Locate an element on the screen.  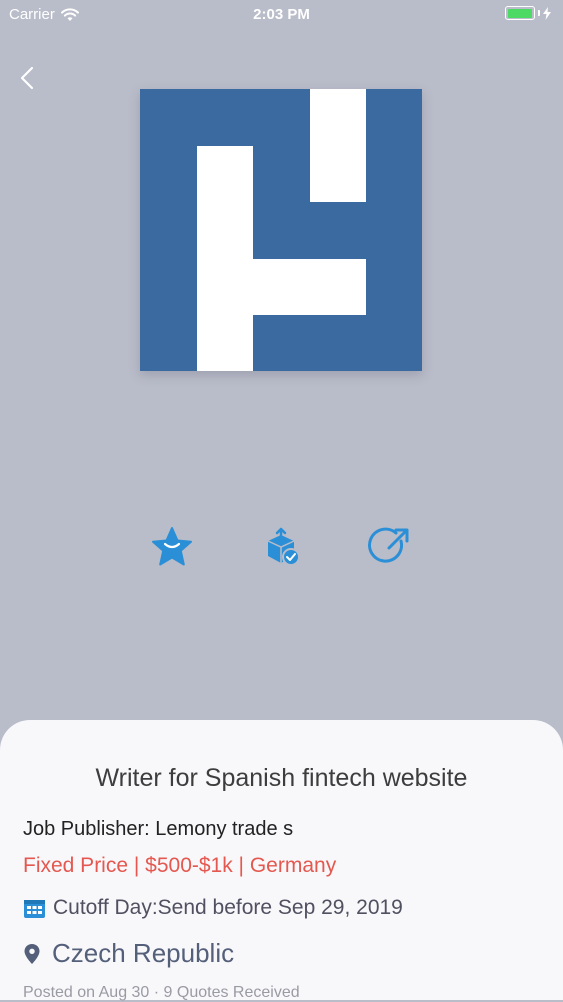
job-location: Czech Republic is located at coordinates (128, 953).